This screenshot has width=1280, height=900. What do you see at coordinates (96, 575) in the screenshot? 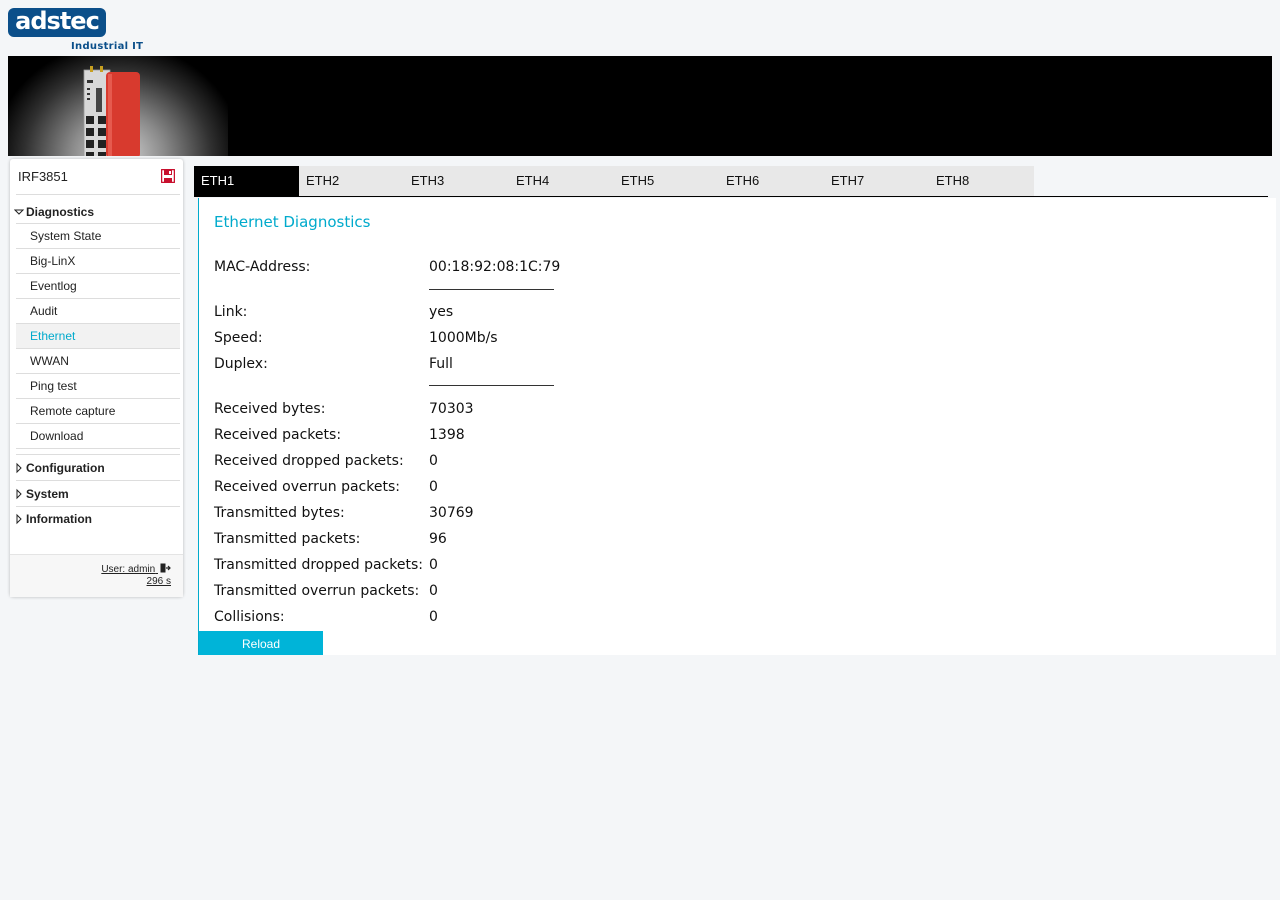
I see `sidebar-footer: User: admin 296 s` at bounding box center [96, 575].